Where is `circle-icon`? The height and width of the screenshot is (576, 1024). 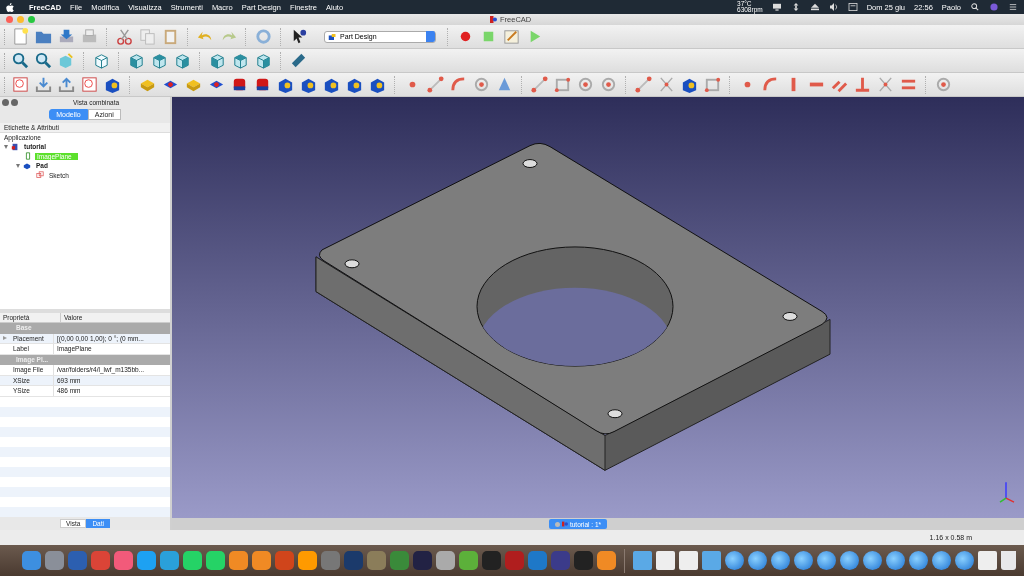 circle-icon is located at coordinates (481, 84).